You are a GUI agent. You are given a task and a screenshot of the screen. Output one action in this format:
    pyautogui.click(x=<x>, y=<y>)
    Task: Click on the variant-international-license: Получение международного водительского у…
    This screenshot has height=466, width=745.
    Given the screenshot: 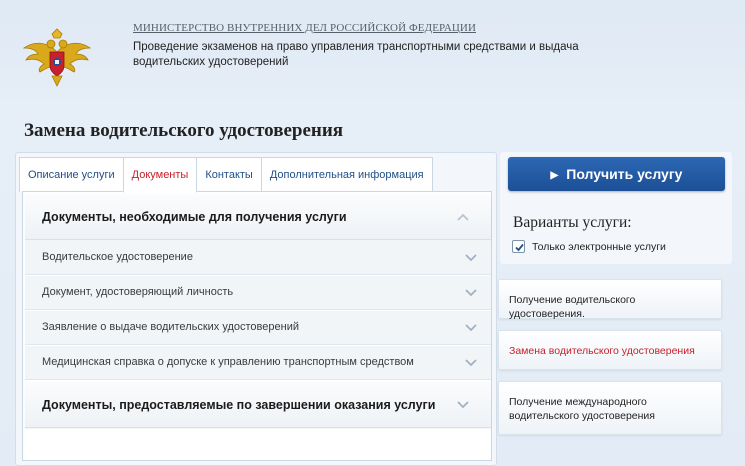 What is the action you would take?
    pyautogui.click(x=610, y=408)
    